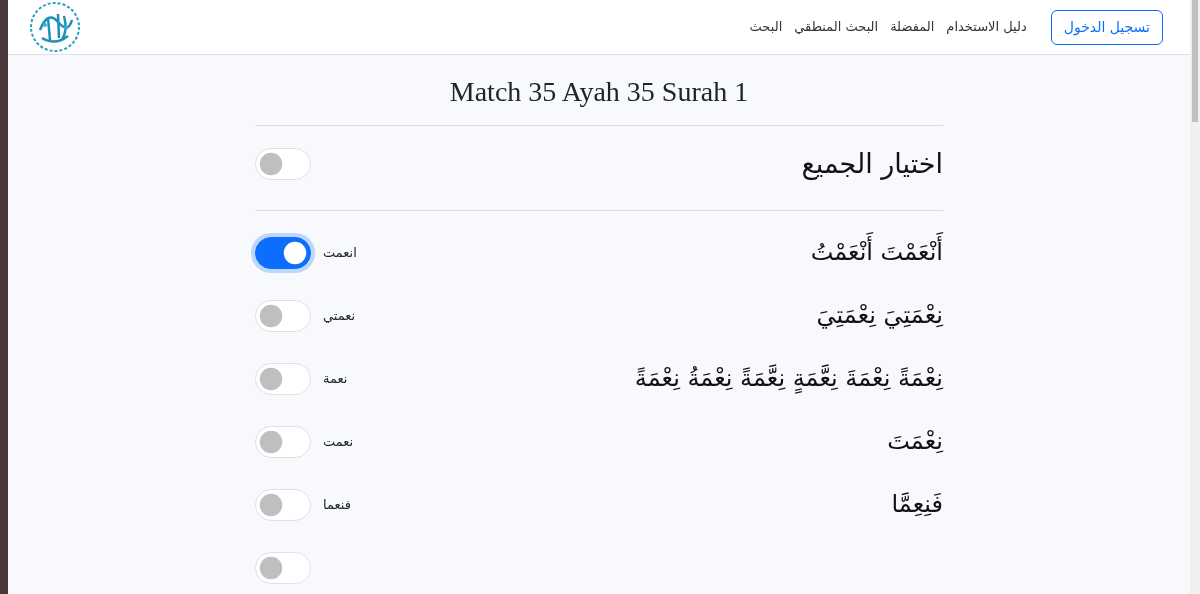 The height and width of the screenshot is (594, 1200). What do you see at coordinates (879, 315) in the screenshot?
I see `verse-text: نِعْمَتِيَ نِعْمَتِيَ` at bounding box center [879, 315].